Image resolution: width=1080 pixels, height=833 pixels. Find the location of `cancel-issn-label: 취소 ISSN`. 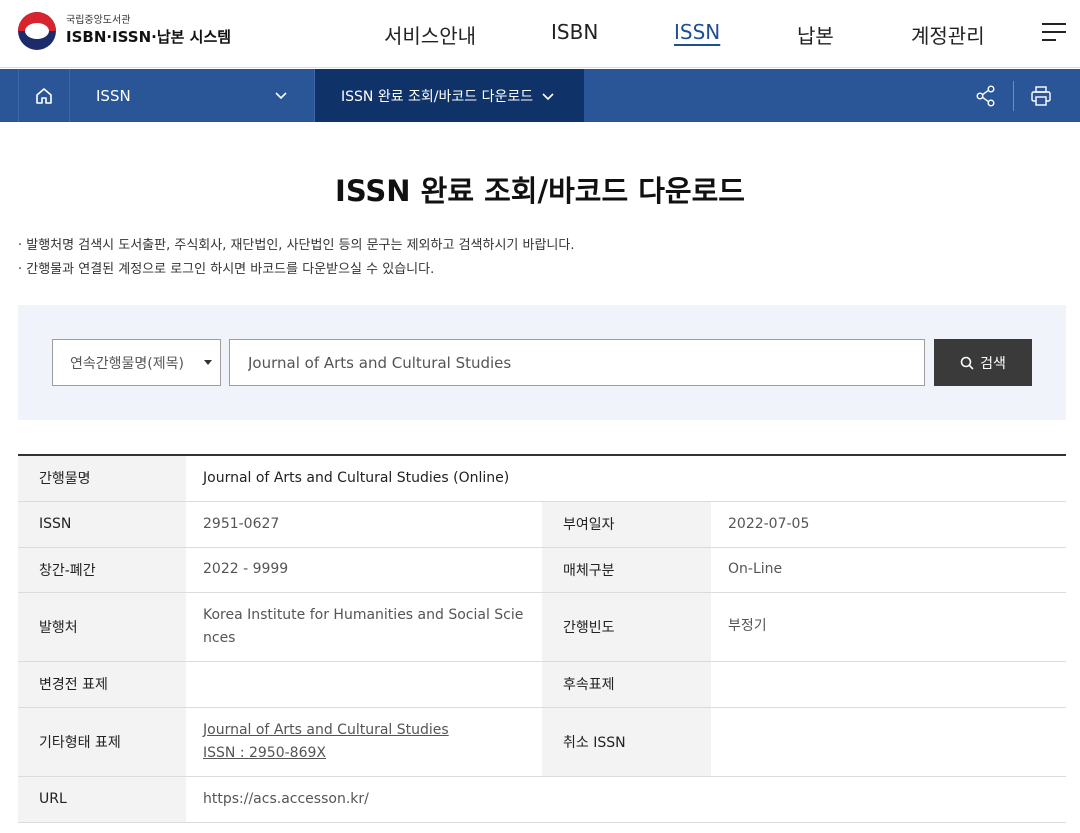

cancel-issn-label: 취소 ISSN is located at coordinates (626, 742).